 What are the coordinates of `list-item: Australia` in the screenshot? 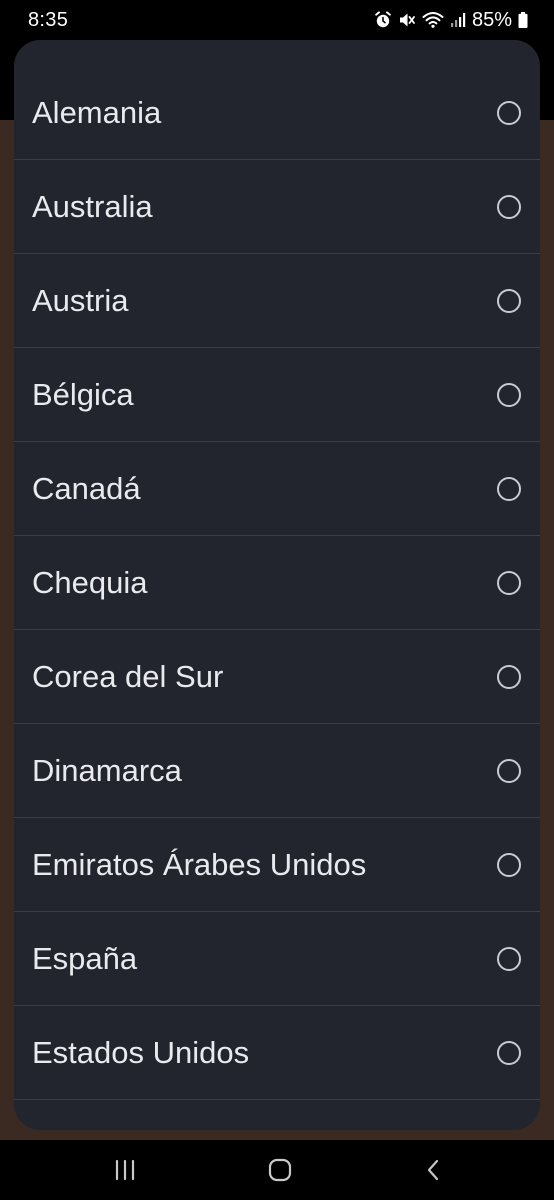 It's located at (277, 207).